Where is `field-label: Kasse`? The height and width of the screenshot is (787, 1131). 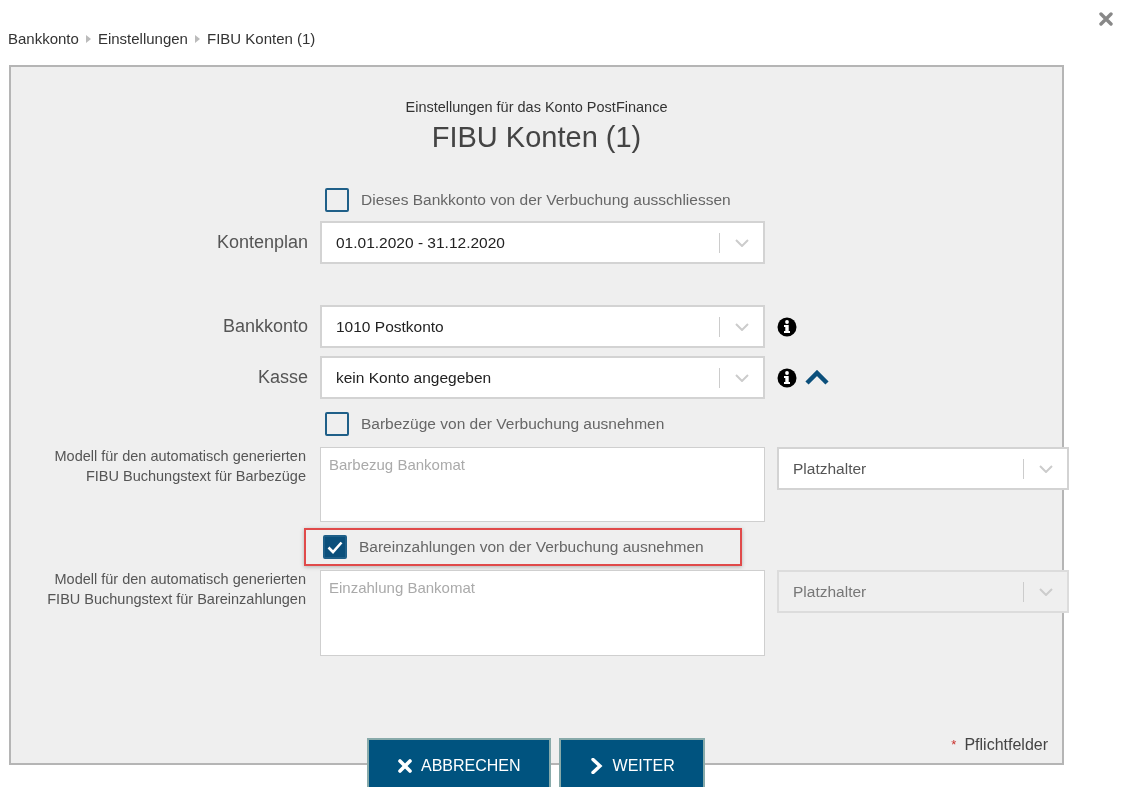
field-label: Kasse is located at coordinates (282, 378).